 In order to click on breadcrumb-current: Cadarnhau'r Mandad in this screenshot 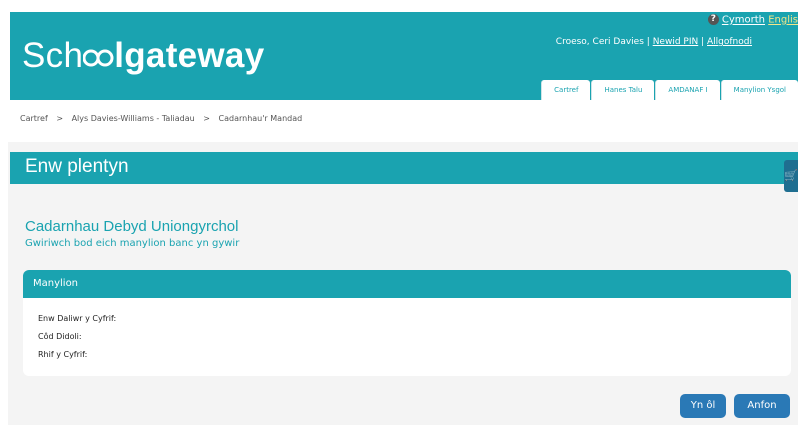, I will do `click(260, 118)`.